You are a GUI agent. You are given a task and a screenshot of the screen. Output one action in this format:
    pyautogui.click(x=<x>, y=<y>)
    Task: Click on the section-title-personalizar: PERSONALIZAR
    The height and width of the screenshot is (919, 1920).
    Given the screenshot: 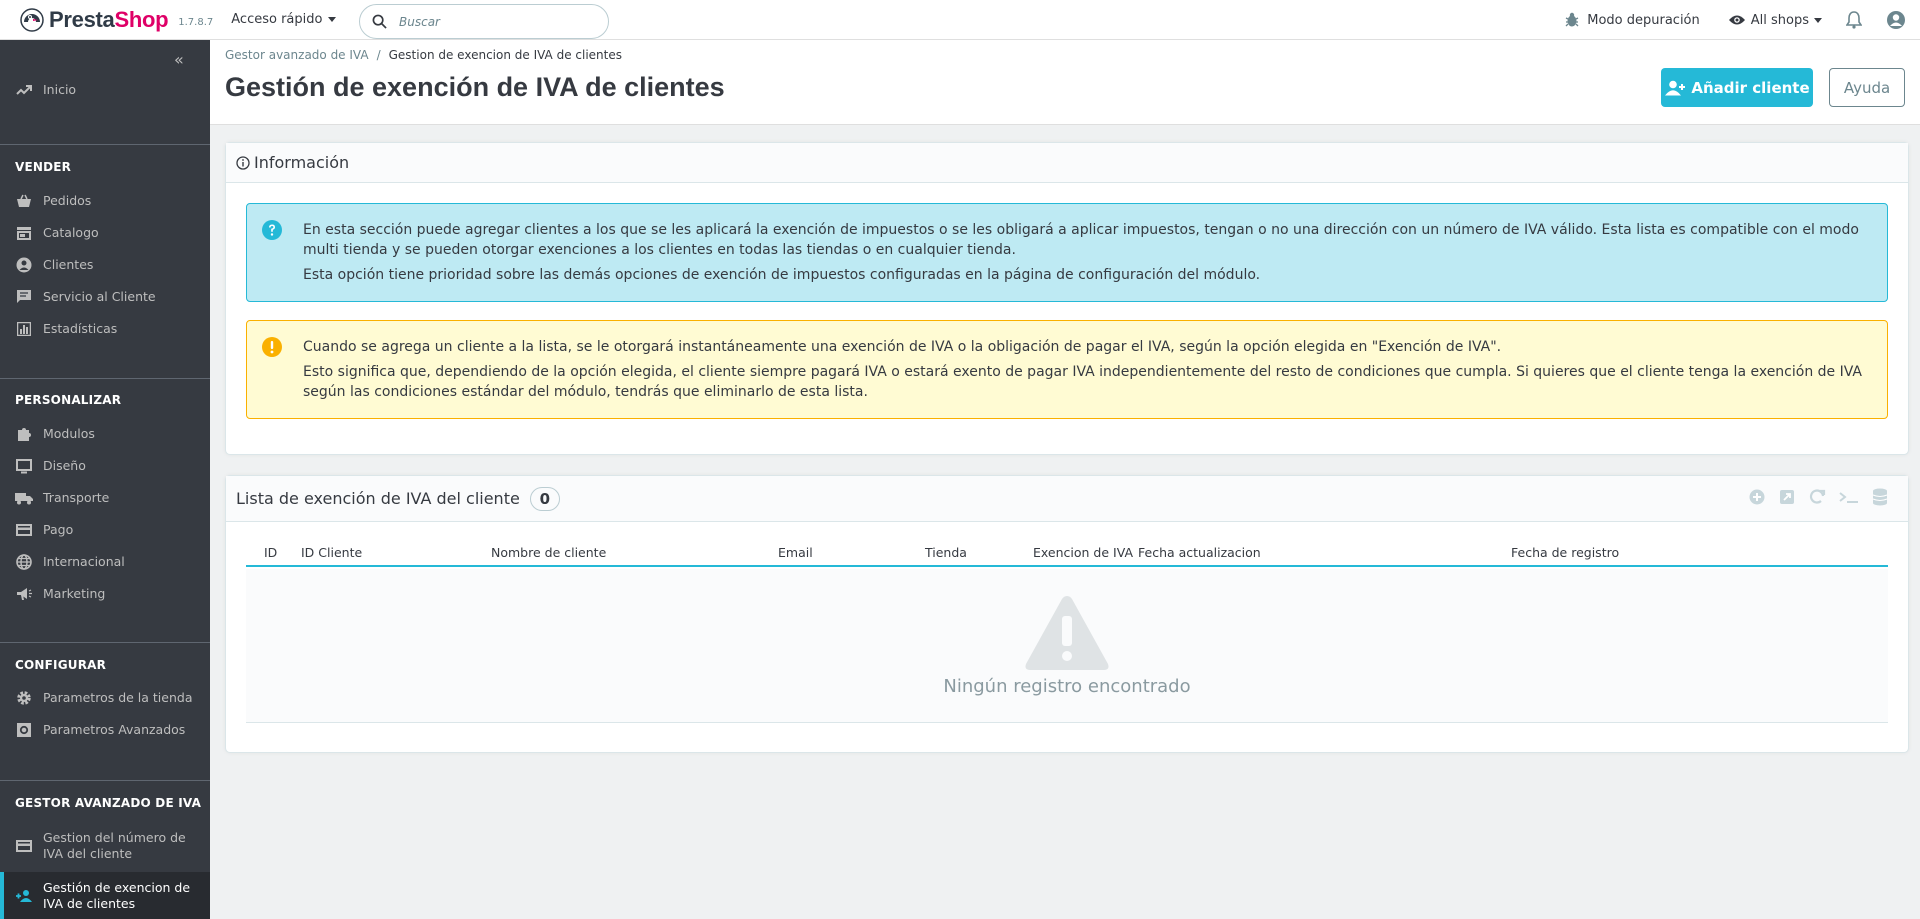 What is the action you would take?
    pyautogui.click(x=68, y=400)
    